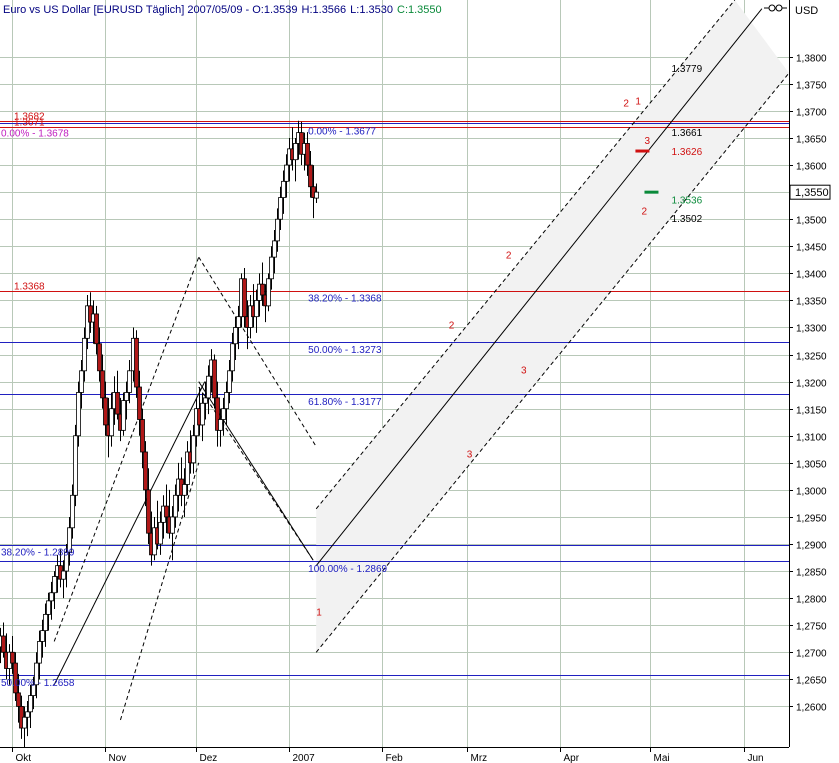  I want to click on fib-level-label: 0.00% - 1.3677, so click(342, 131).